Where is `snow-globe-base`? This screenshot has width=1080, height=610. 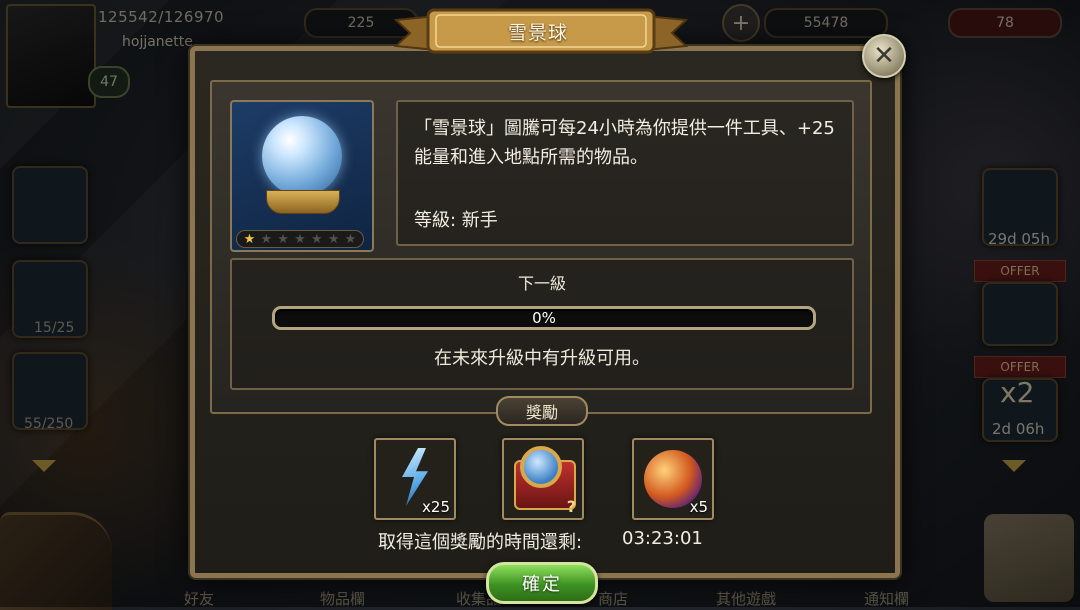
snow-globe-base is located at coordinates (303, 202).